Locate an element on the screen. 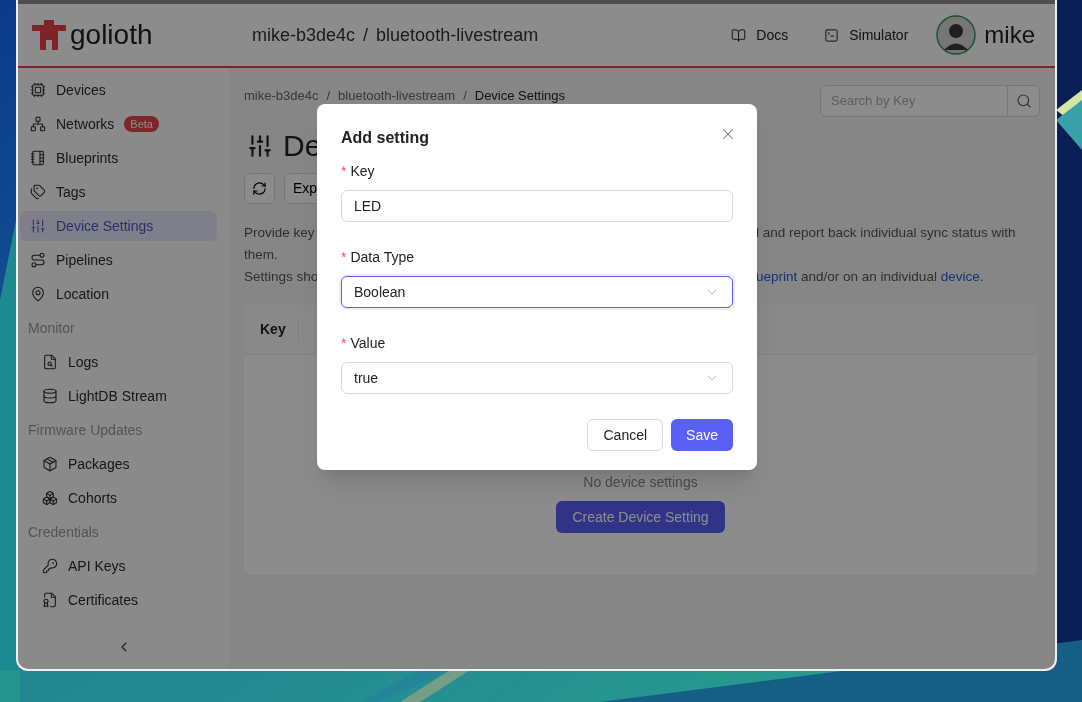 The image size is (1082, 702). field-label: Value is located at coordinates (368, 343).